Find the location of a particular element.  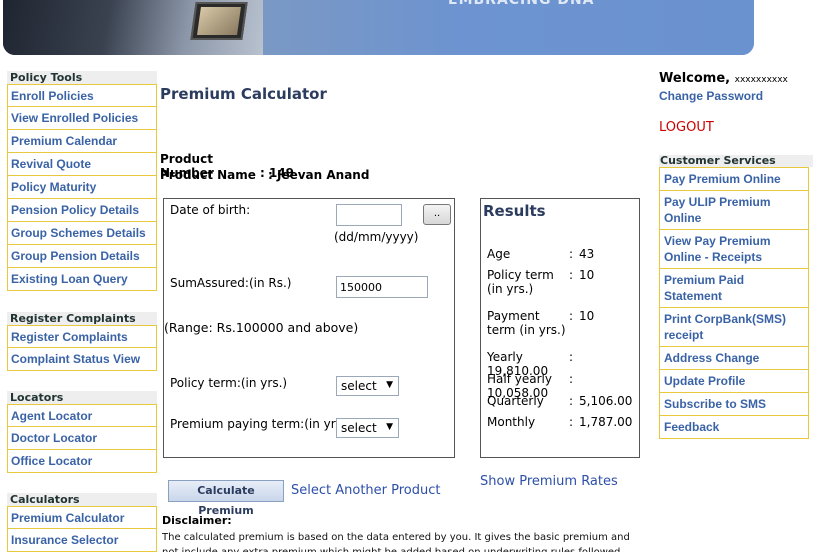

welcome-greeting: Welcome, xxxxxxxxxx is located at coordinates (723, 78).